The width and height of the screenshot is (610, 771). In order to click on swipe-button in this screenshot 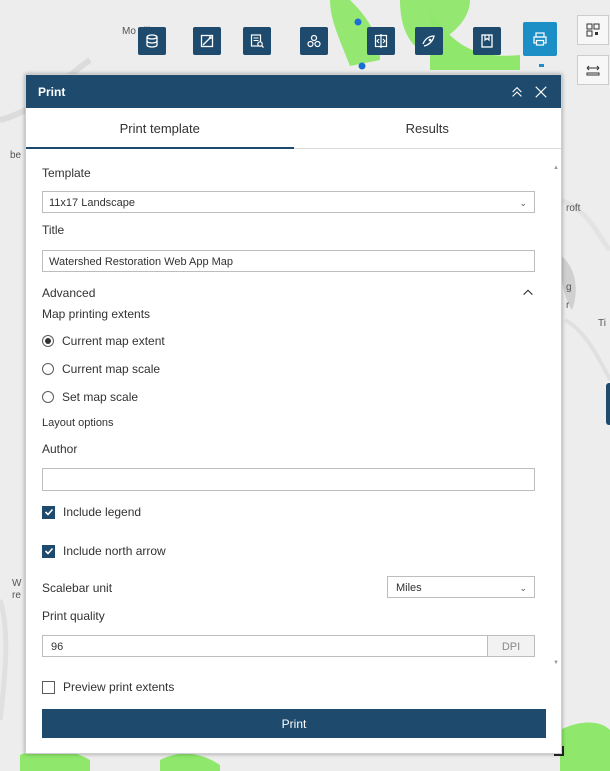, I will do `click(381, 41)`.